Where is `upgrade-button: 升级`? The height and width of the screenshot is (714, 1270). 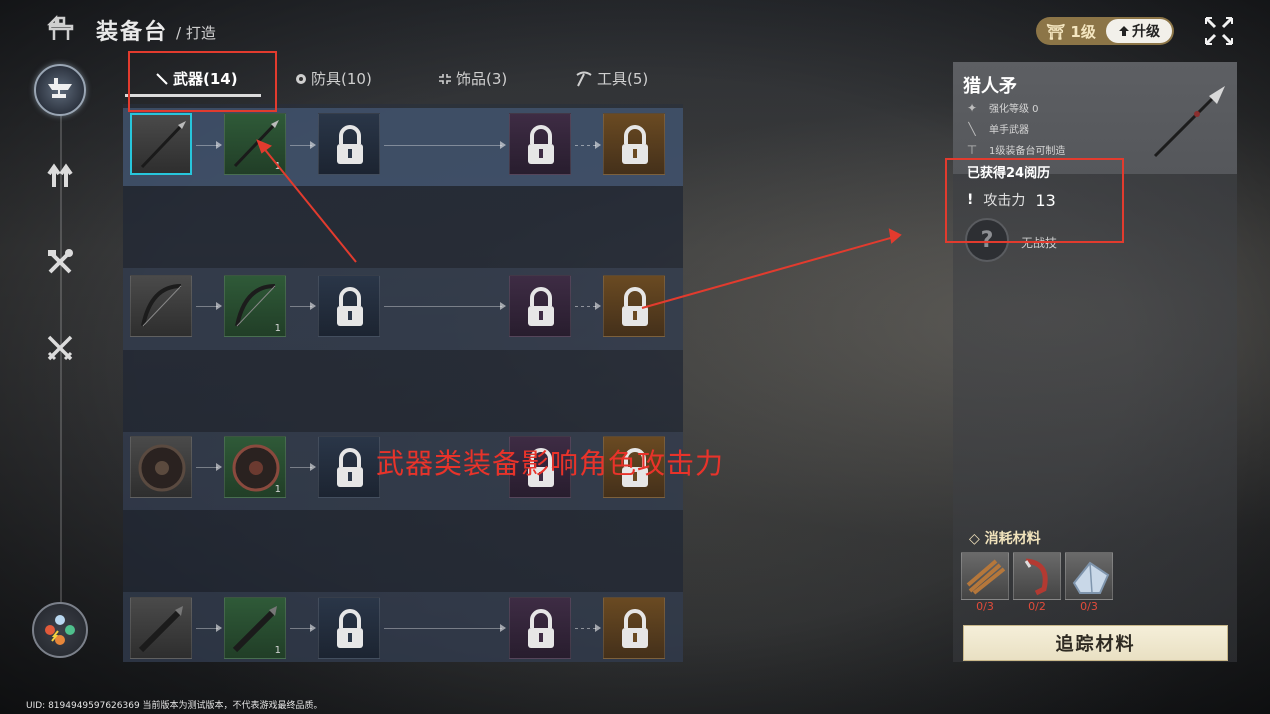
upgrade-button: 升级 is located at coordinates (1139, 31).